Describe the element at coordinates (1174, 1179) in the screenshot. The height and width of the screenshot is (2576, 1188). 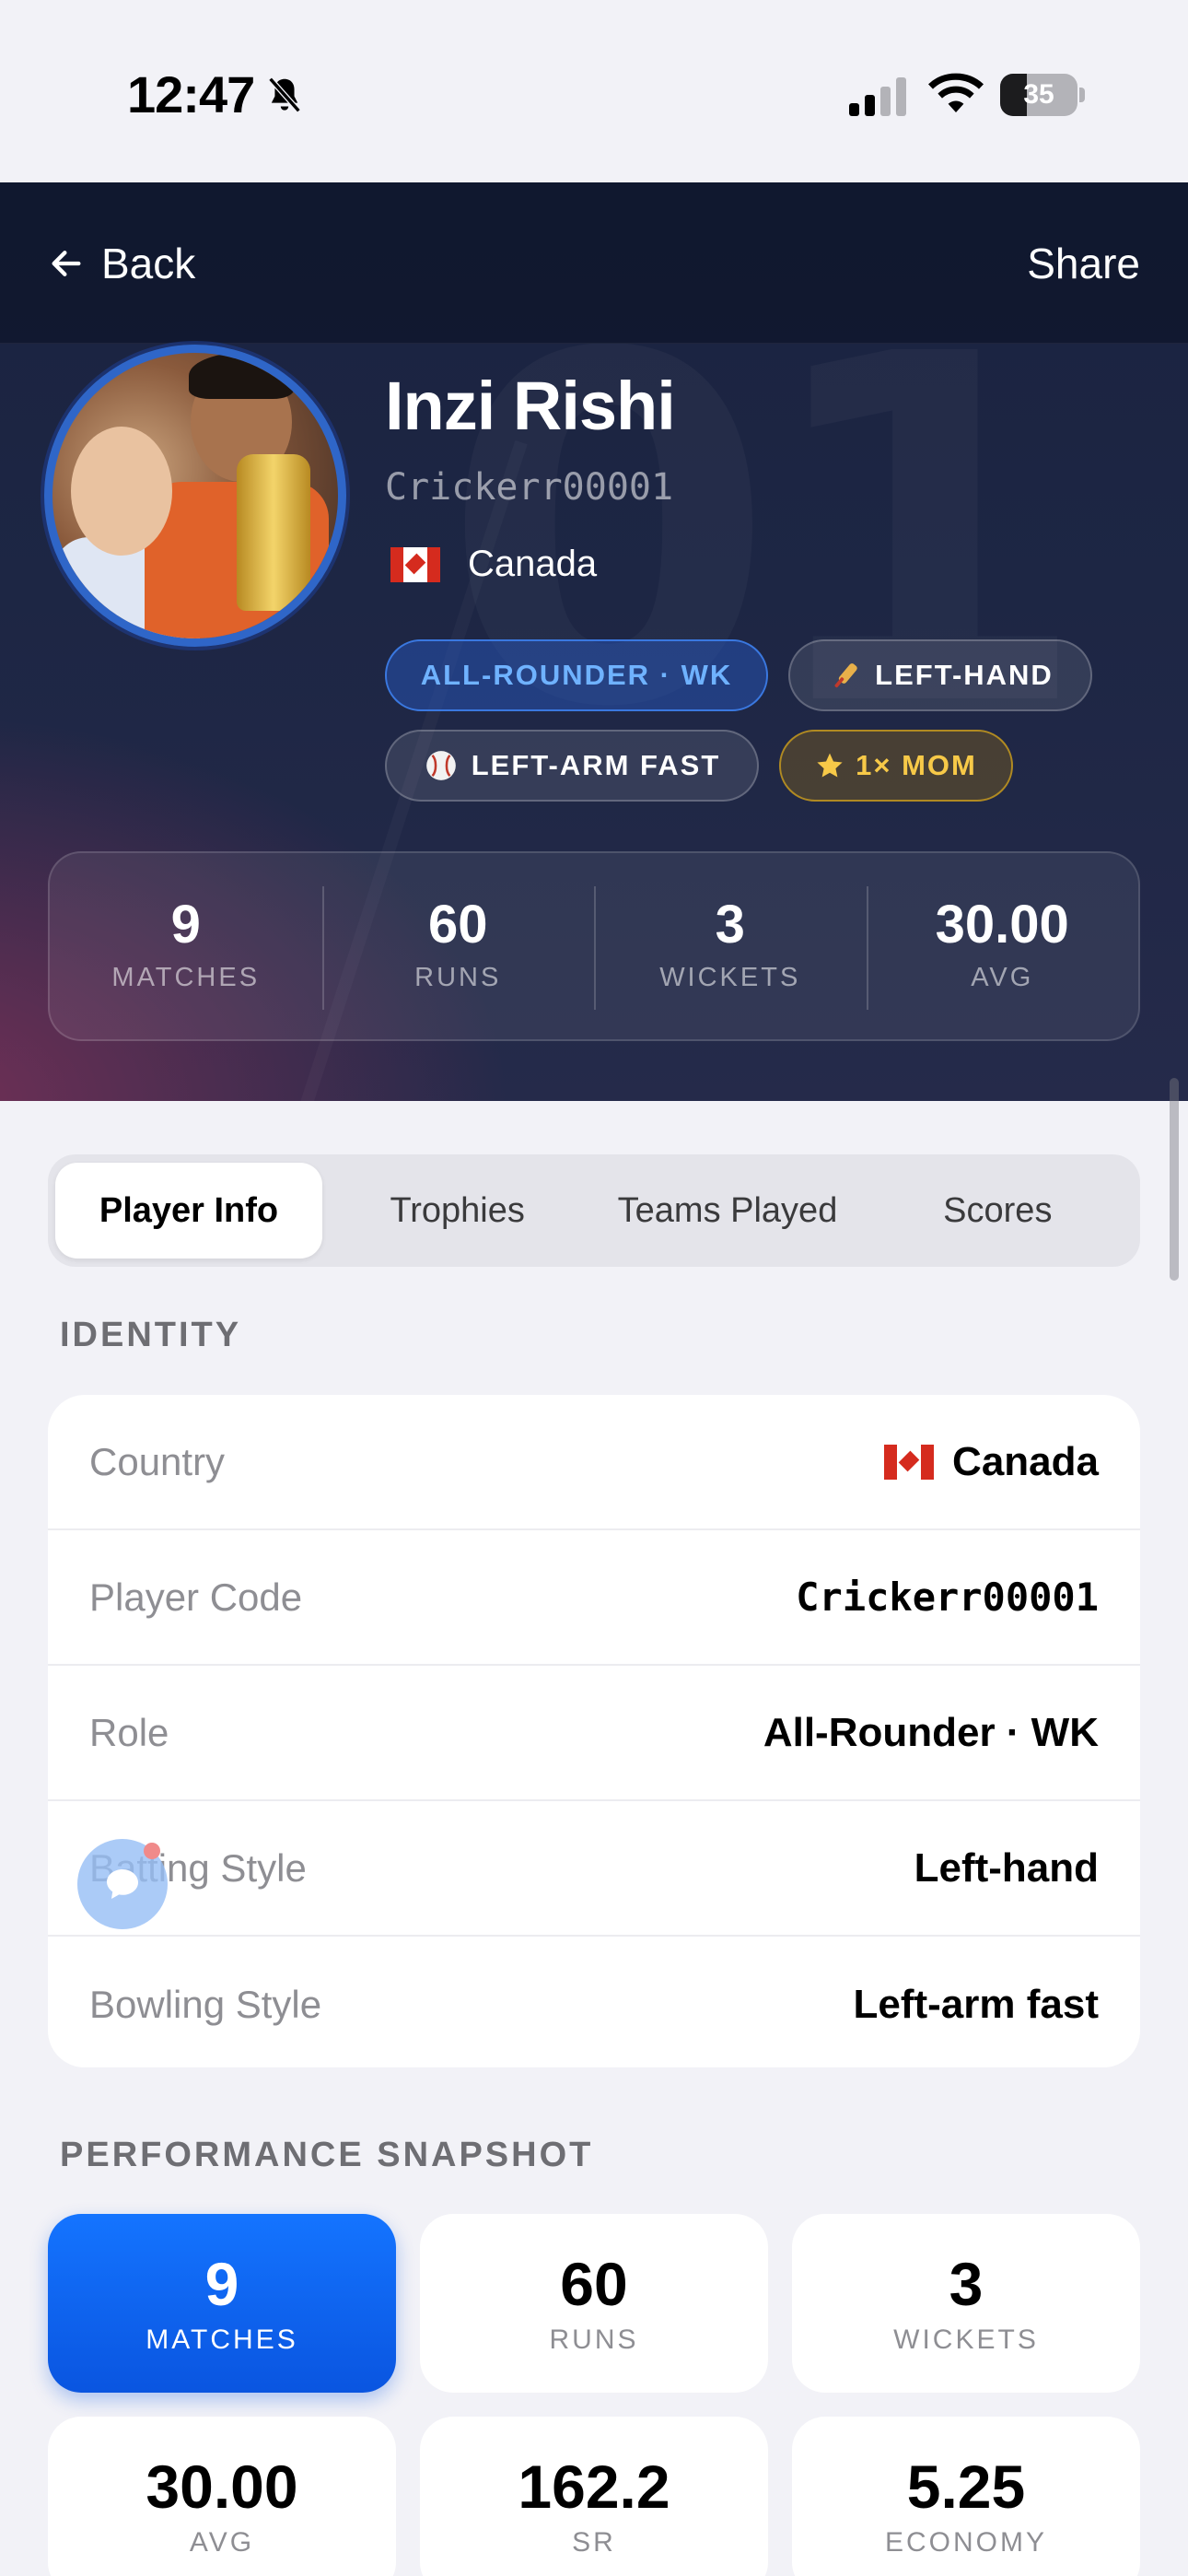
I see `scrollbar` at that location.